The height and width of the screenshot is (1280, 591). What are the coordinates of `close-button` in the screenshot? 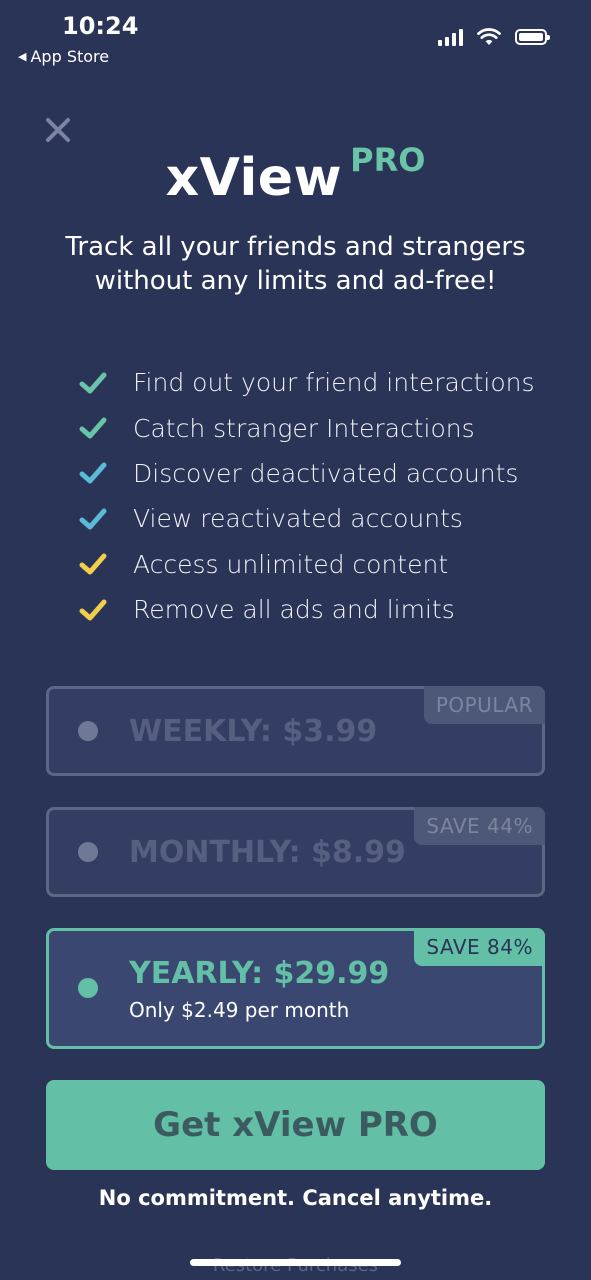 It's located at (58, 130).